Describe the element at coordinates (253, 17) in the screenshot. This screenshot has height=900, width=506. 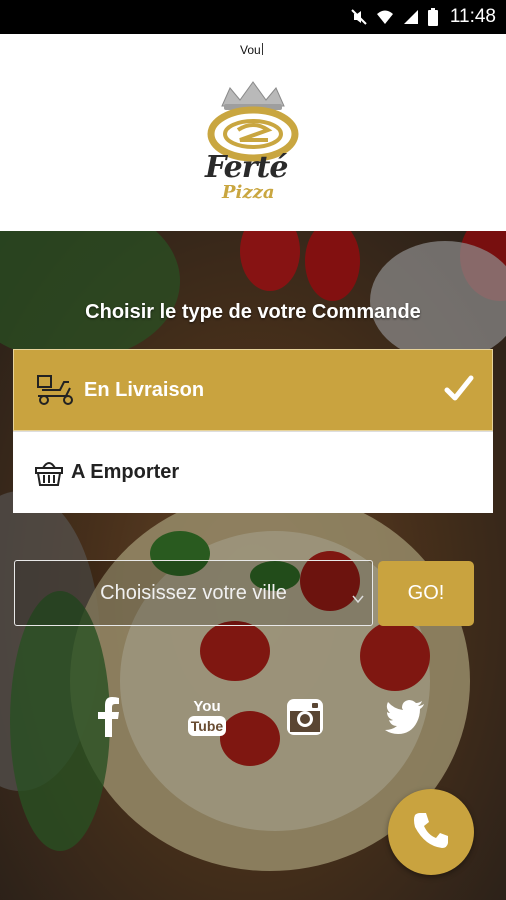
I see `status-bar: 11:48` at that location.